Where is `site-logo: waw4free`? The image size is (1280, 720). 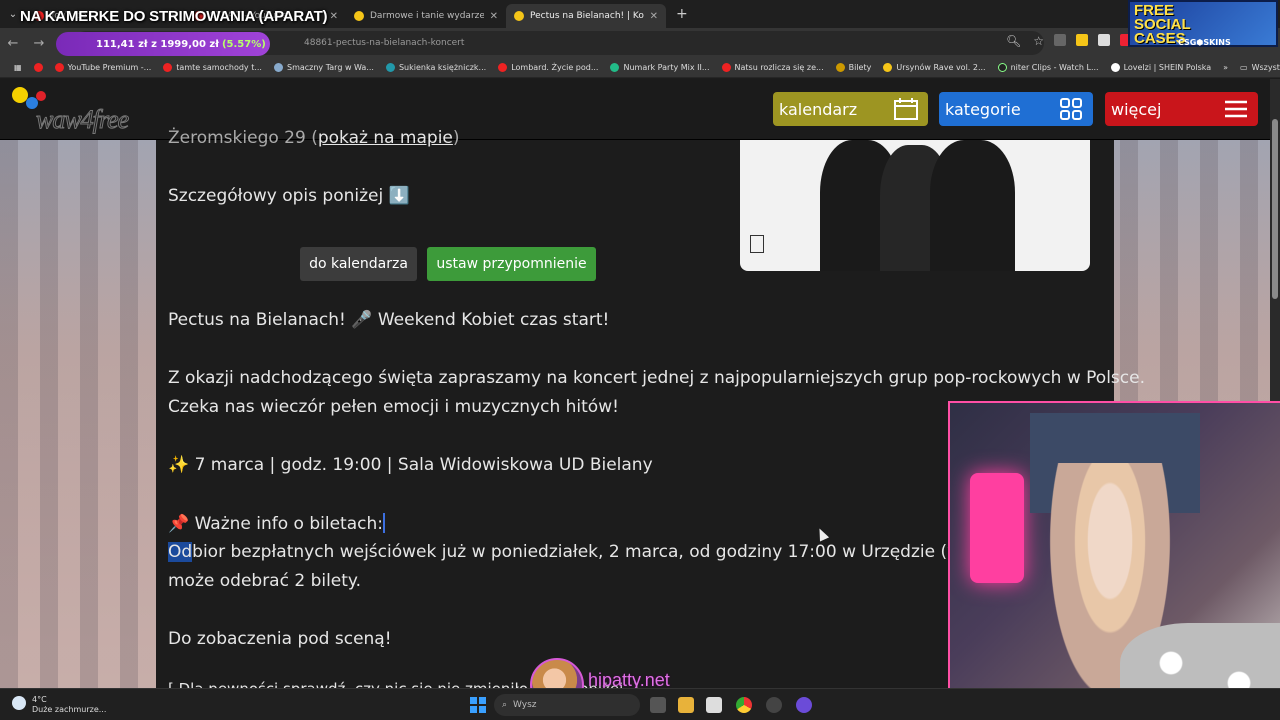 site-logo: waw4free is located at coordinates (87, 111).